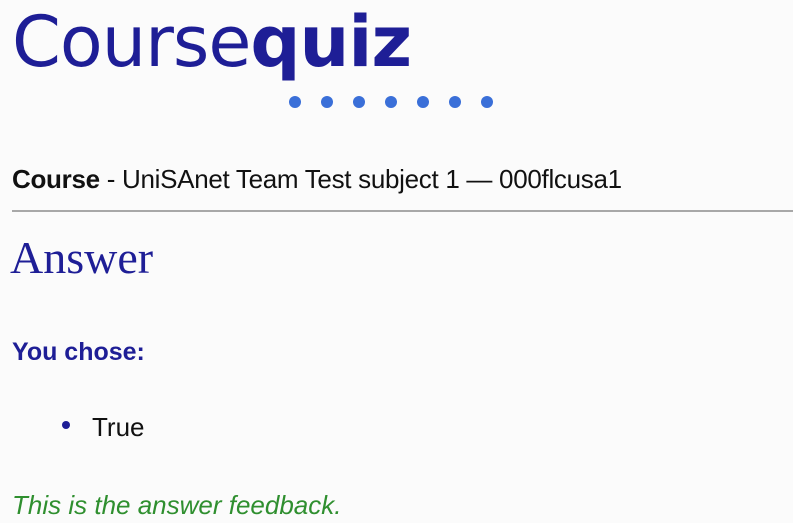 This screenshot has width=793, height=523. What do you see at coordinates (82, 257) in the screenshot?
I see `page-title: Answer` at bounding box center [82, 257].